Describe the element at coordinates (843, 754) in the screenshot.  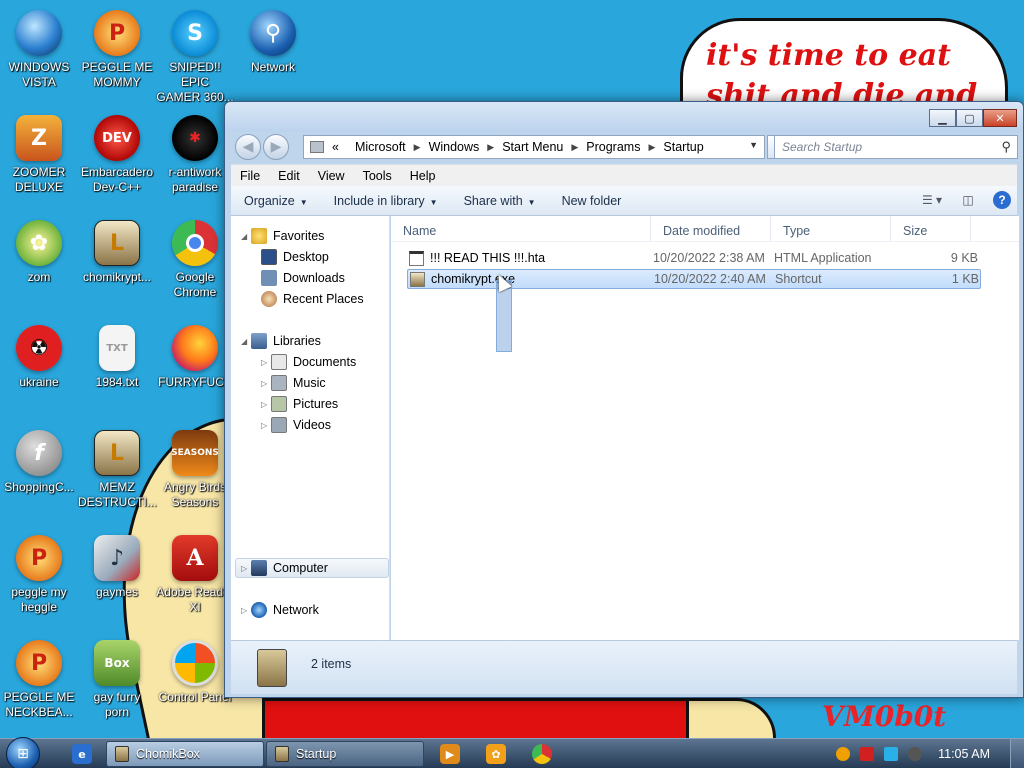
I see `tray-app-icon` at that location.